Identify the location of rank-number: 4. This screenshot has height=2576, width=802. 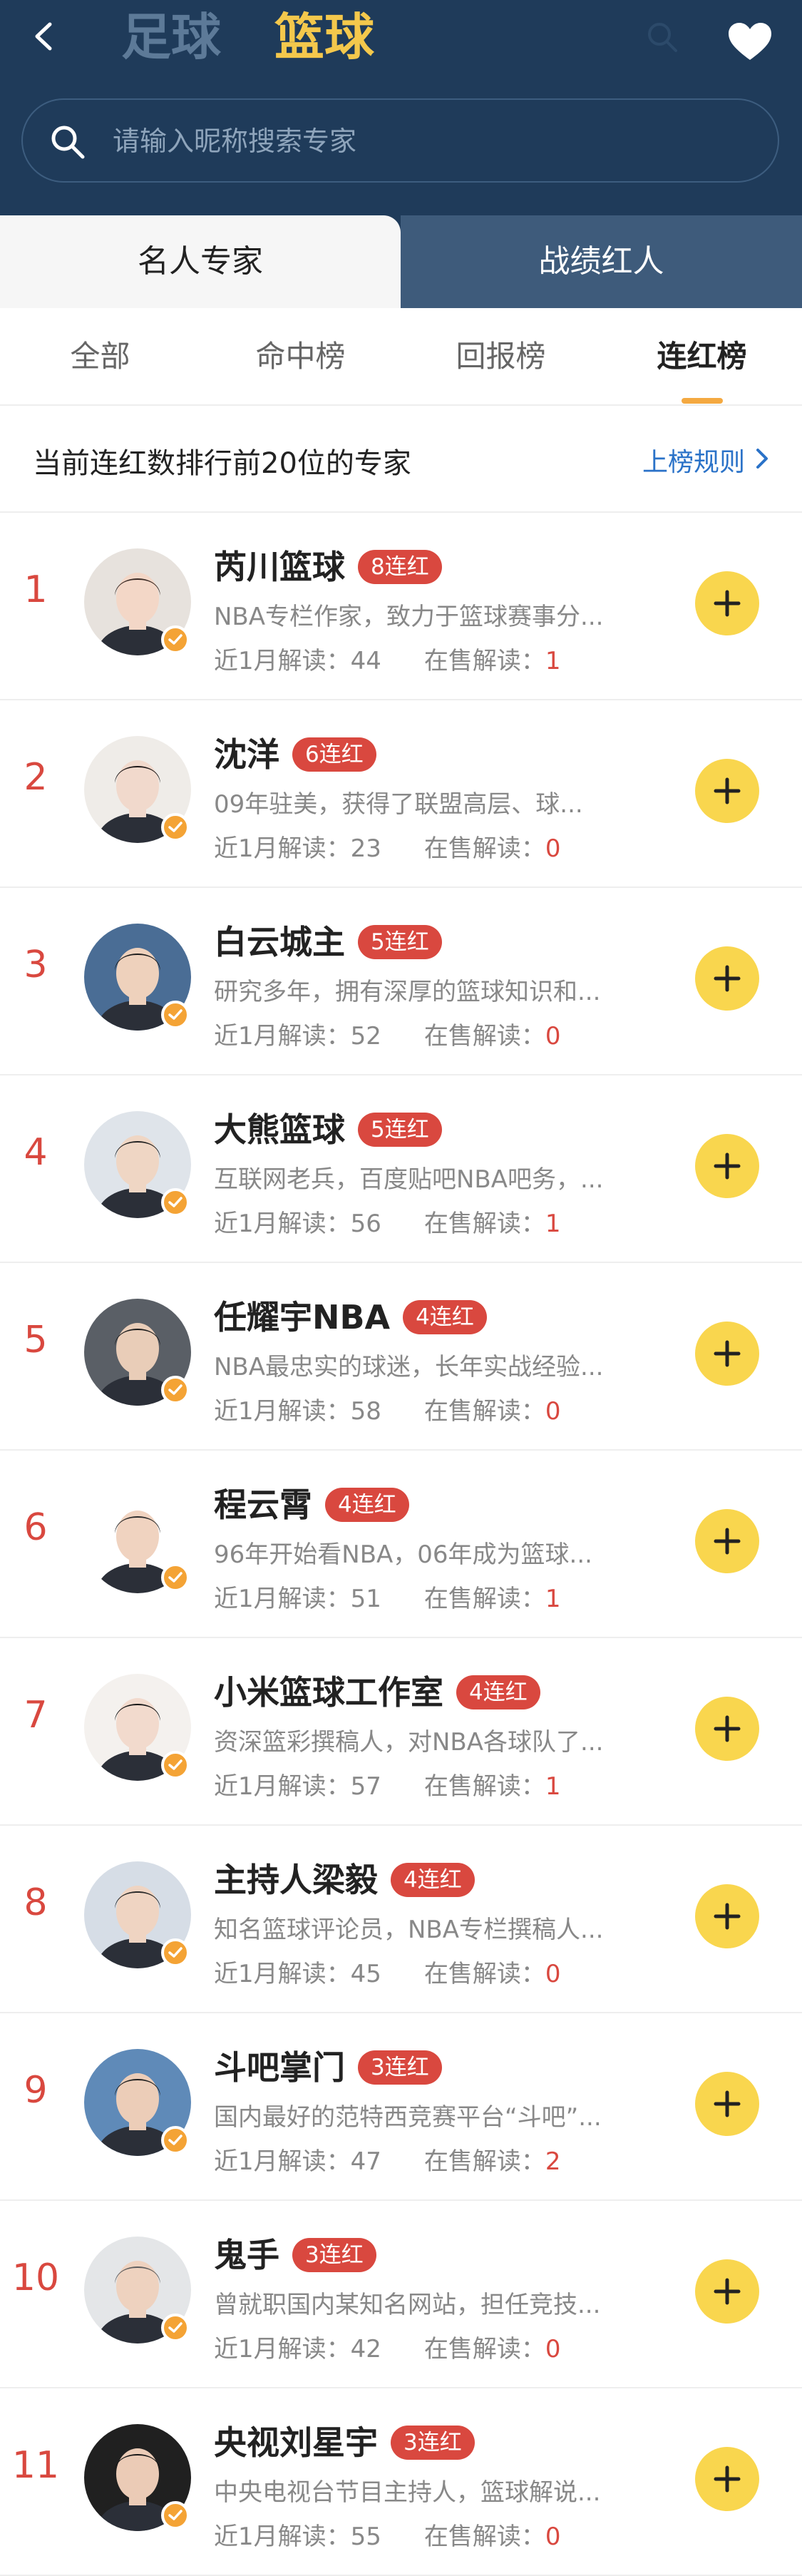
(36, 1152).